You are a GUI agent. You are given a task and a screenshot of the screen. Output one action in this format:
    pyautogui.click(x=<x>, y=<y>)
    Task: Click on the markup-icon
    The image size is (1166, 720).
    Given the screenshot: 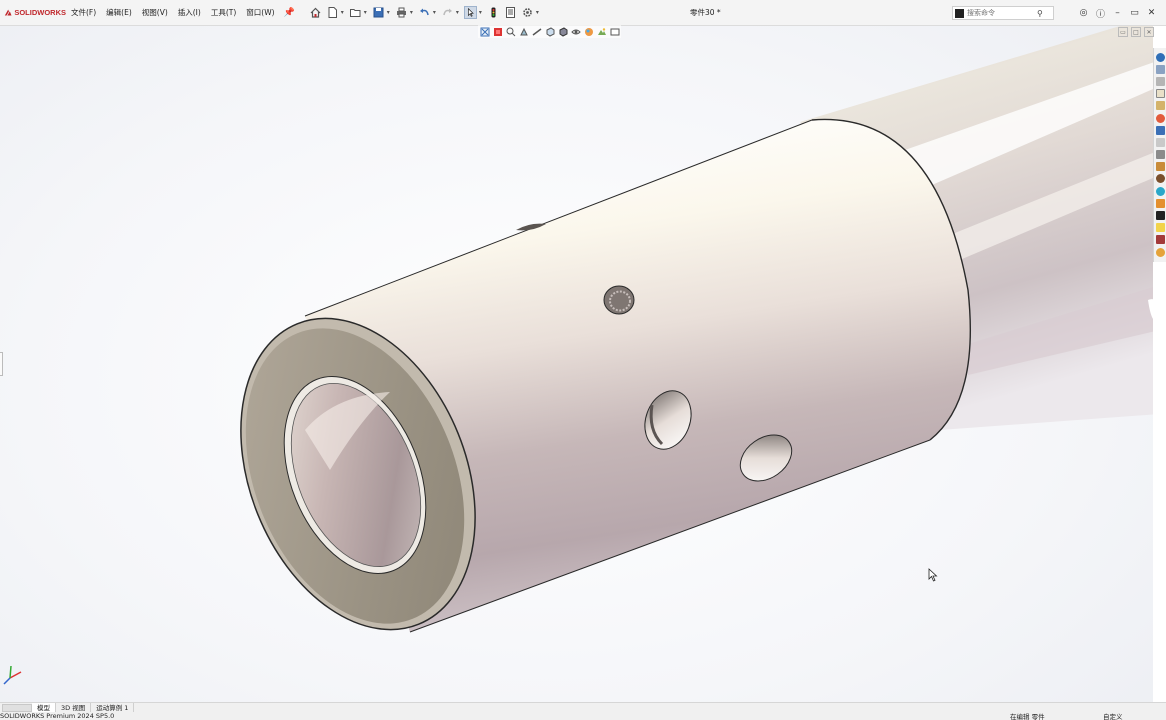 What is the action you would take?
    pyautogui.click(x=1160, y=167)
    